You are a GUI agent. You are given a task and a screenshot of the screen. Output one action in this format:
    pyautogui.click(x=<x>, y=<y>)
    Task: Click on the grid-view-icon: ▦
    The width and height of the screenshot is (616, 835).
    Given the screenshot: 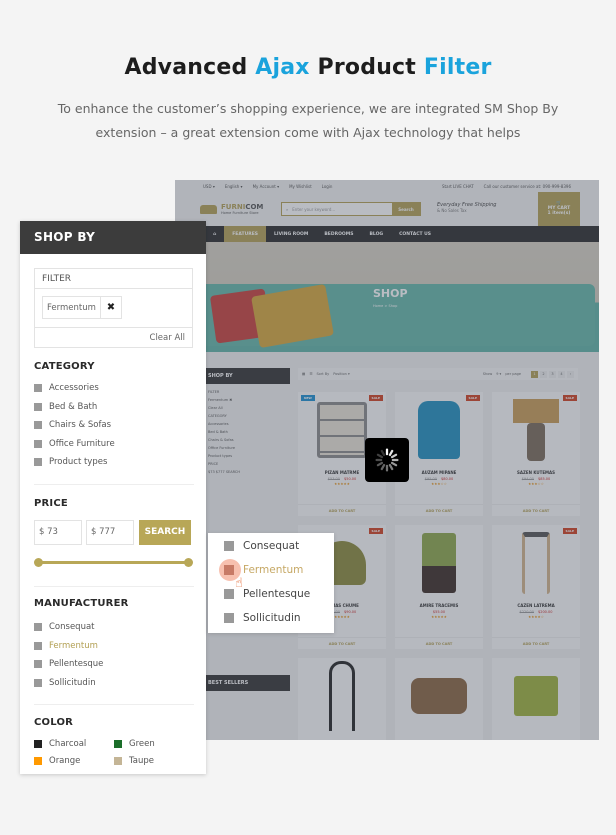 What is the action you would take?
    pyautogui.click(x=303, y=374)
    